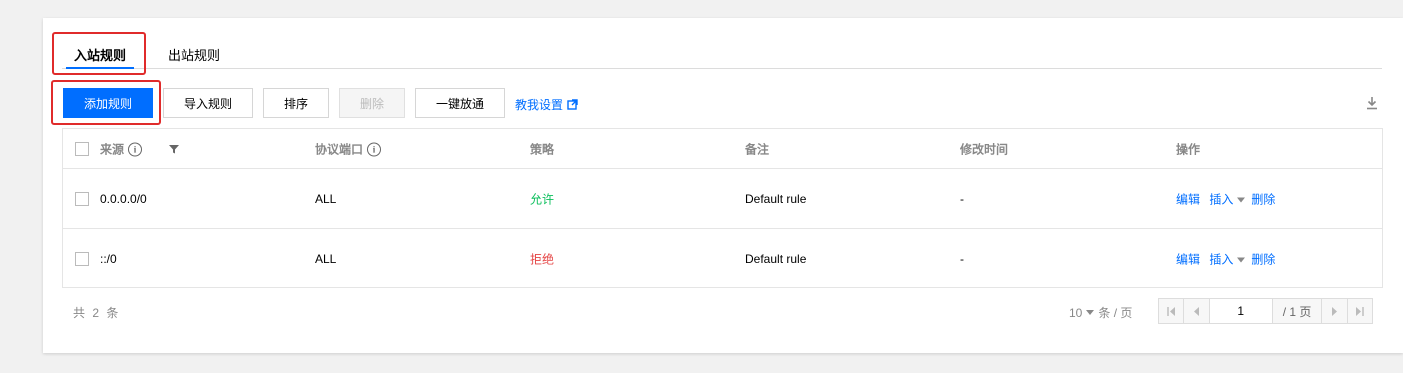  Describe the element at coordinates (339, 149) in the screenshot. I see `header-protocol-port-label: 协议端口` at that location.